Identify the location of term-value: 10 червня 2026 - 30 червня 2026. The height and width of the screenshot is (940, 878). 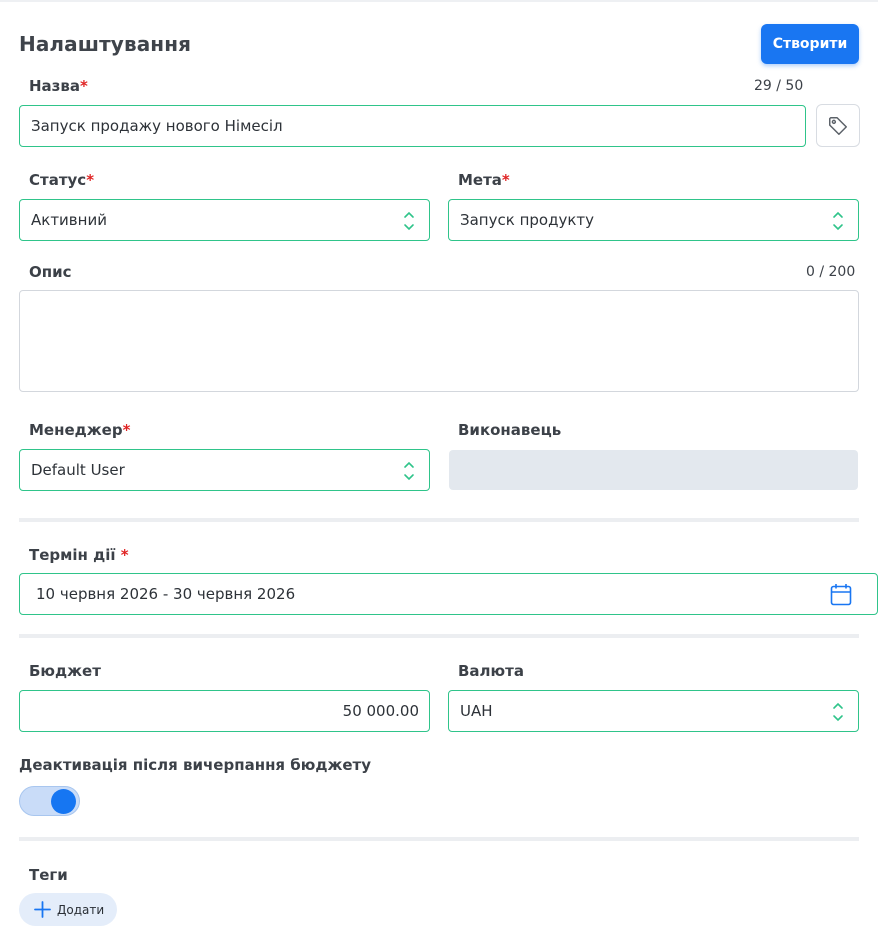
(166, 594).